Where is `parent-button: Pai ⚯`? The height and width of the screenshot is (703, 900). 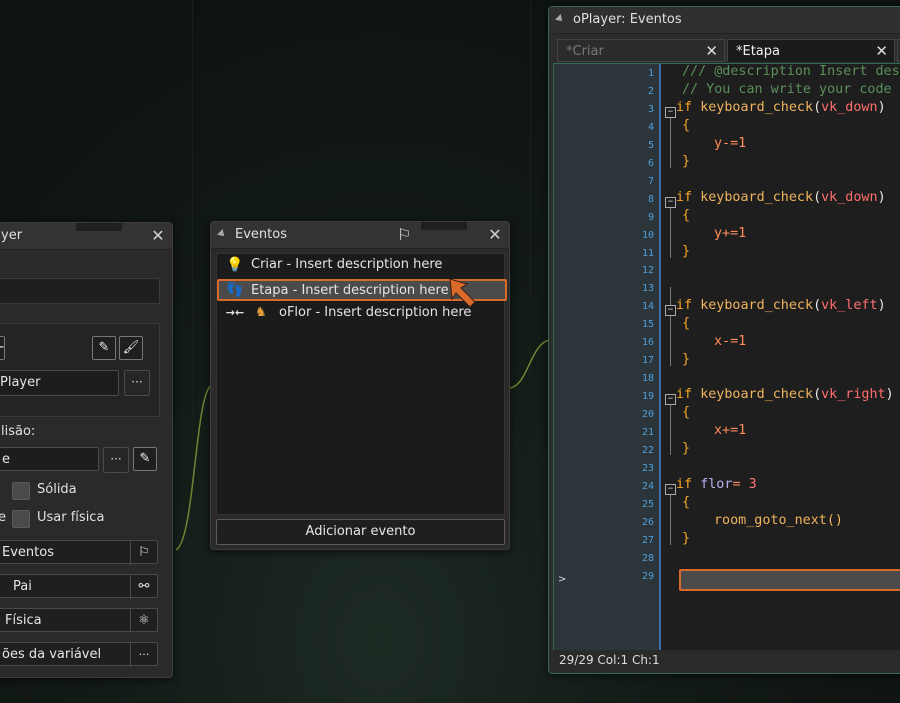 parent-button: Pai ⚯ is located at coordinates (79, 586).